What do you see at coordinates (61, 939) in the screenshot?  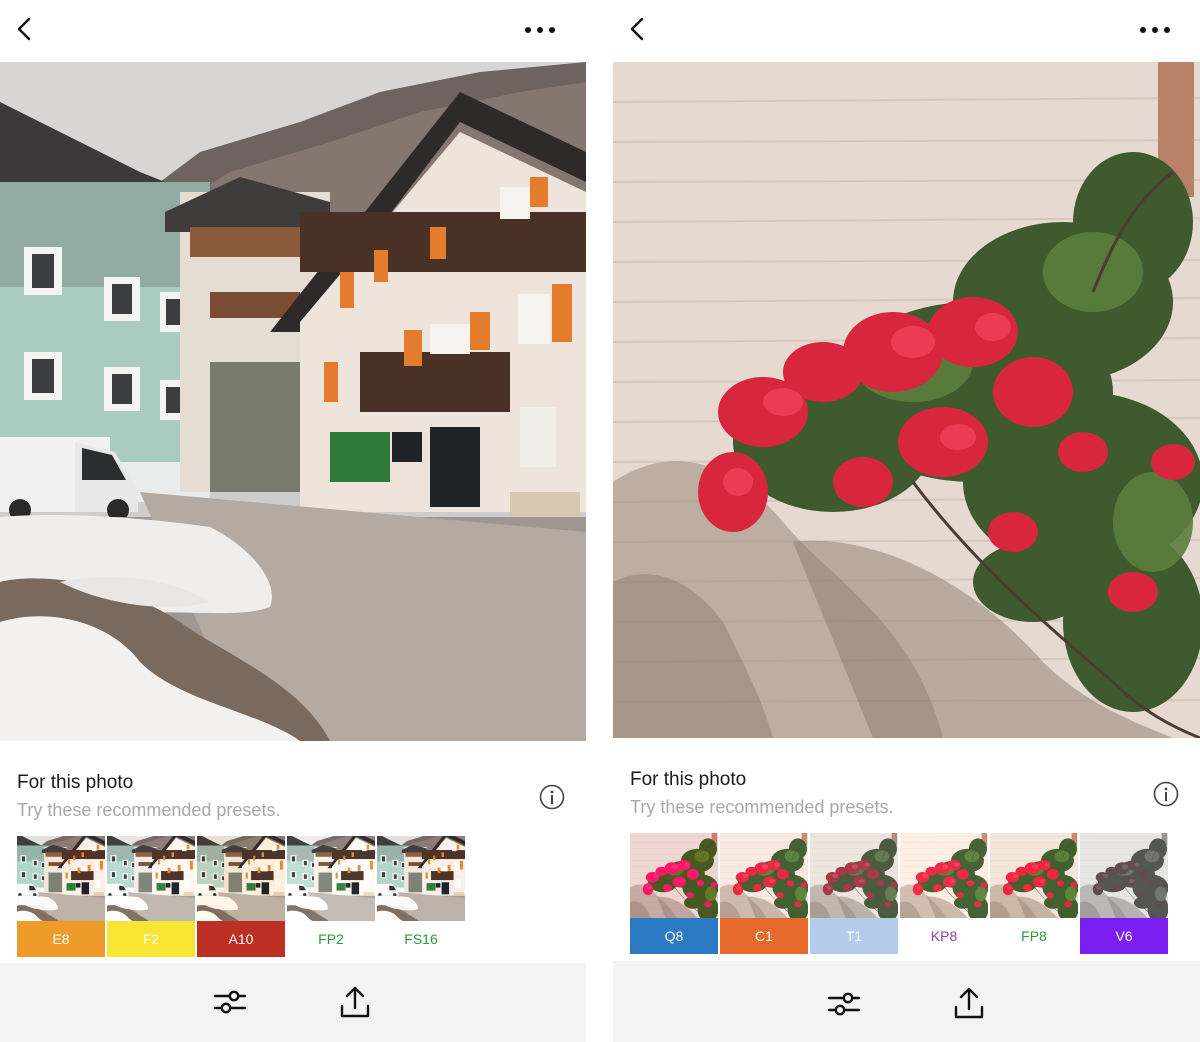 I see `preset-label: E8` at bounding box center [61, 939].